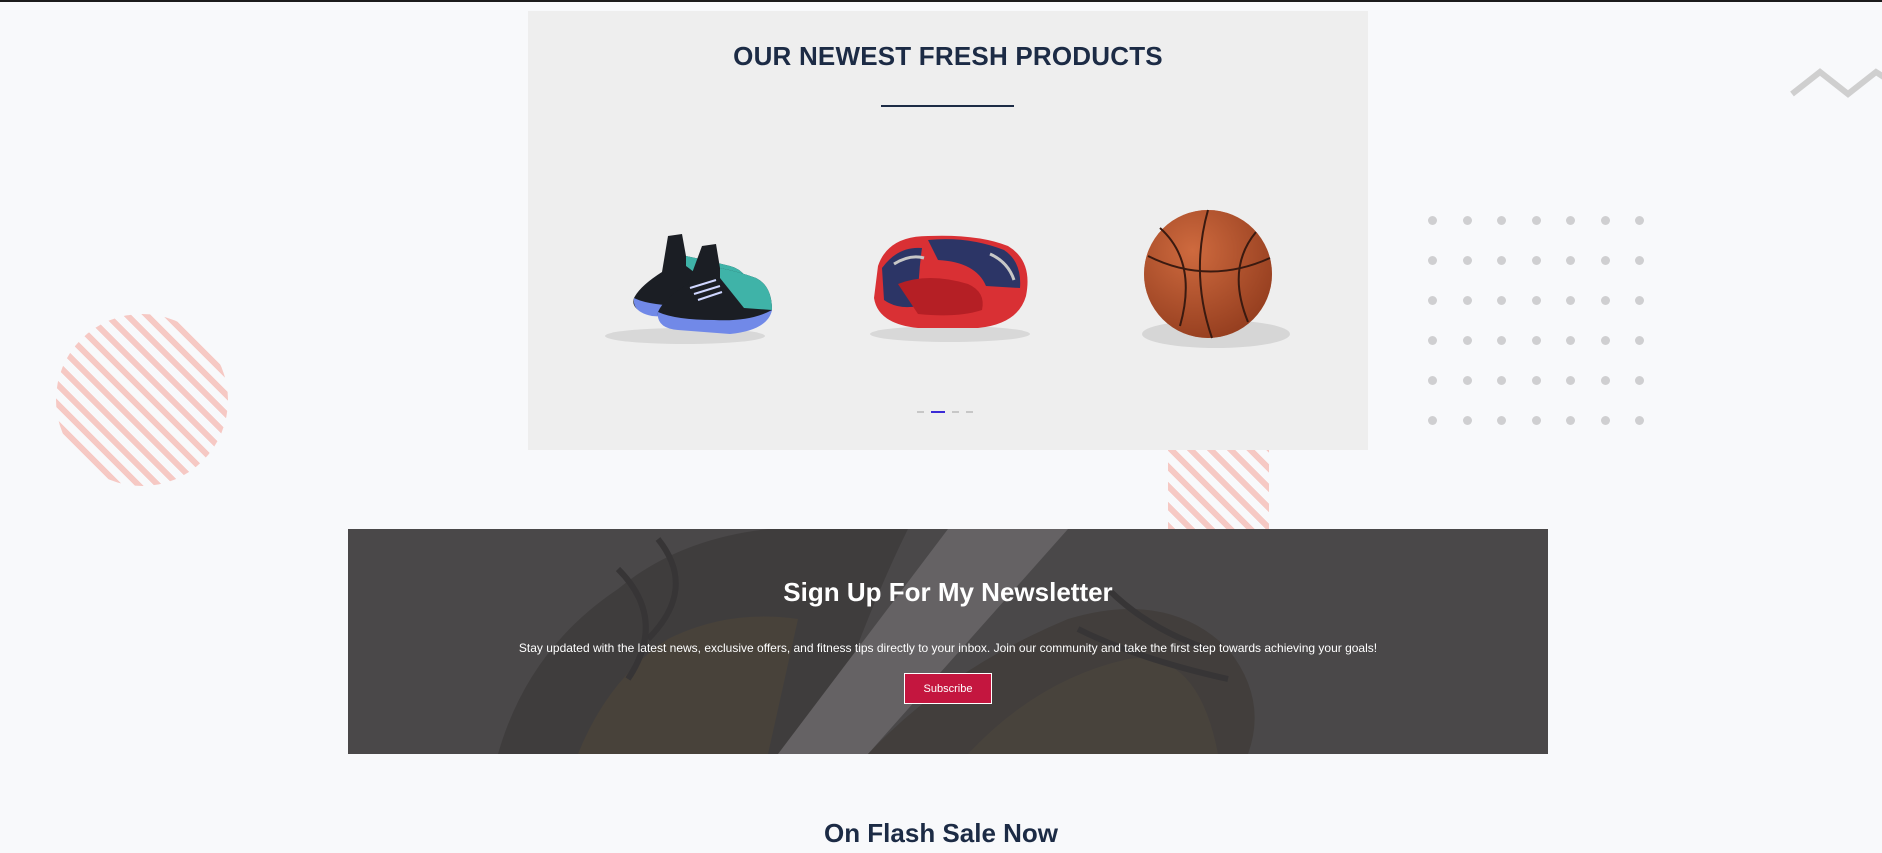  What do you see at coordinates (947, 106) in the screenshot?
I see `title-underline` at bounding box center [947, 106].